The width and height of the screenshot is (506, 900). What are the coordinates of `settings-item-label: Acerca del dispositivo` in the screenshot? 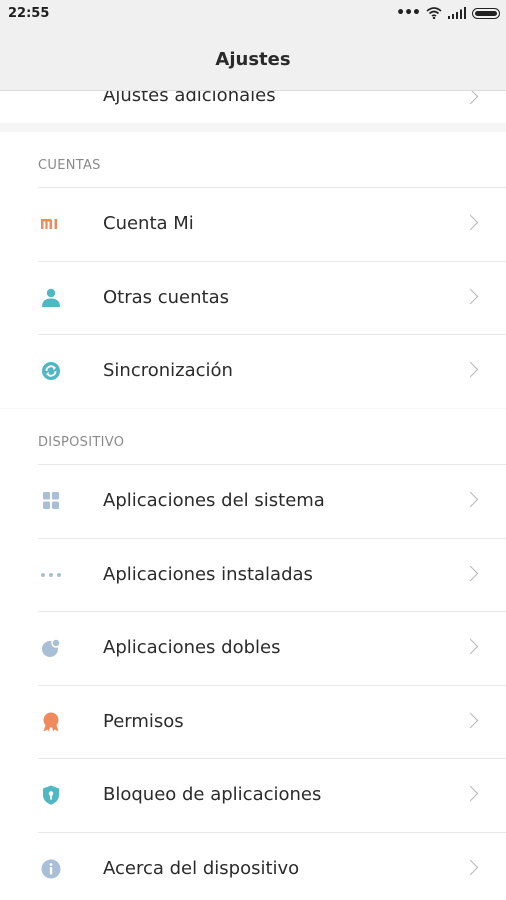 It's located at (201, 868).